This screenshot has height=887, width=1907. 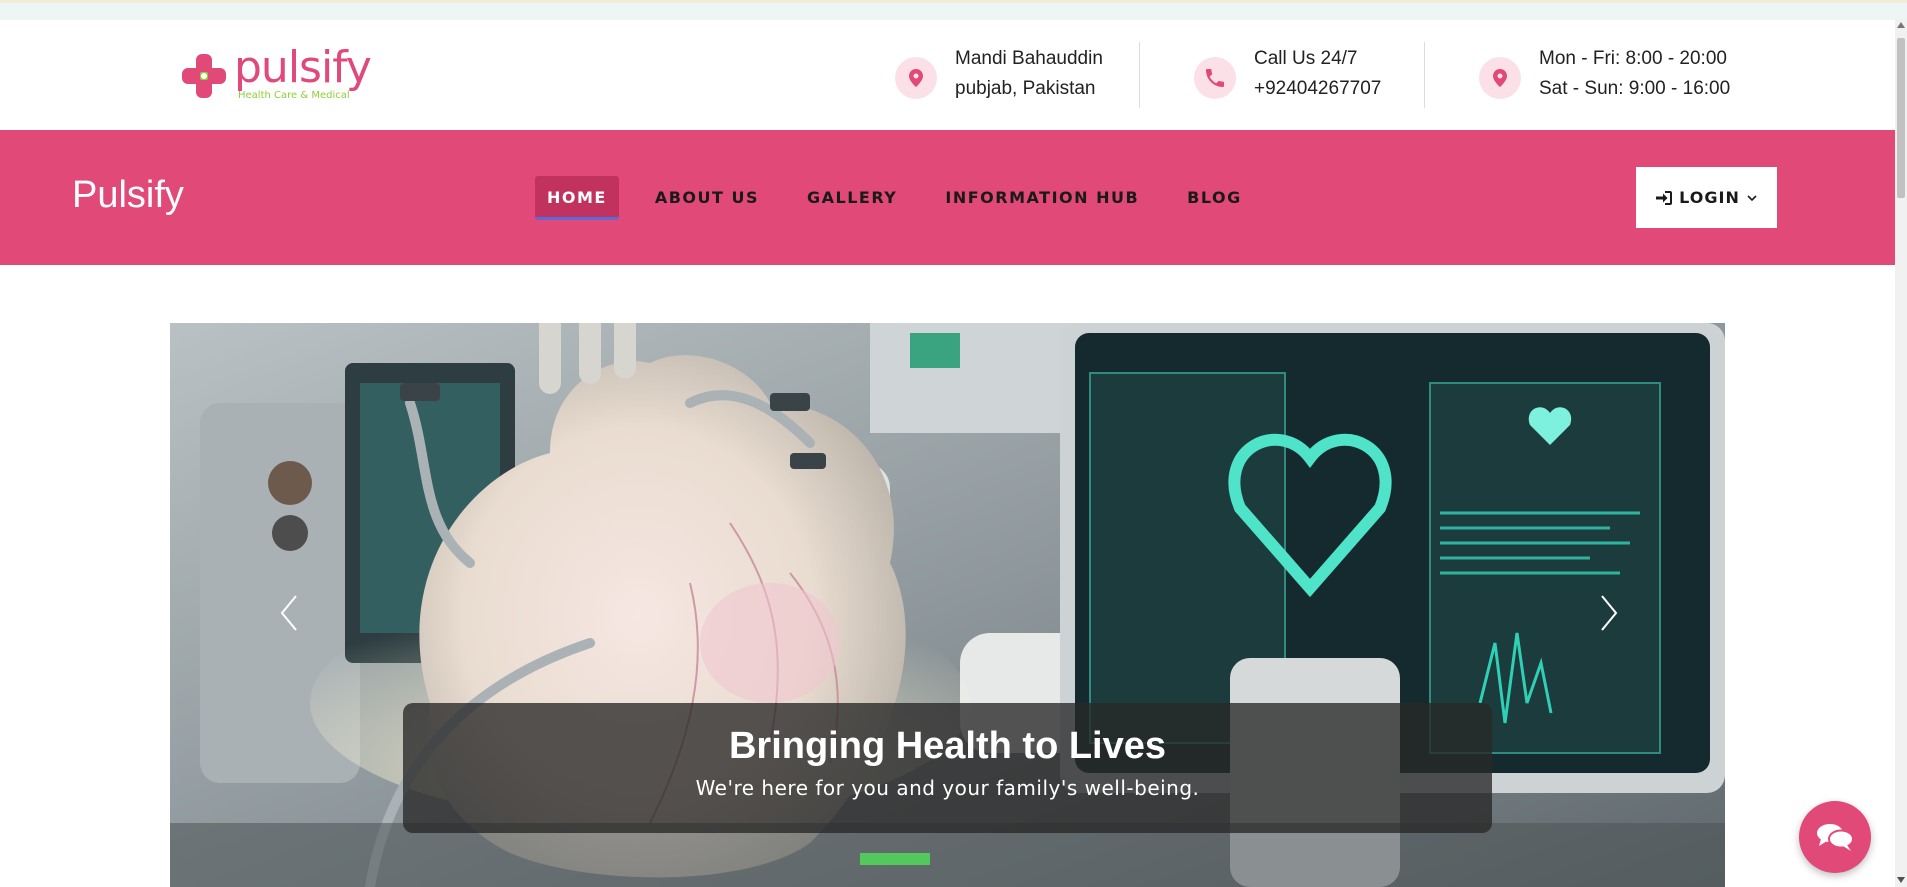 I want to click on chevron-right-icon, so click(x=1609, y=613).